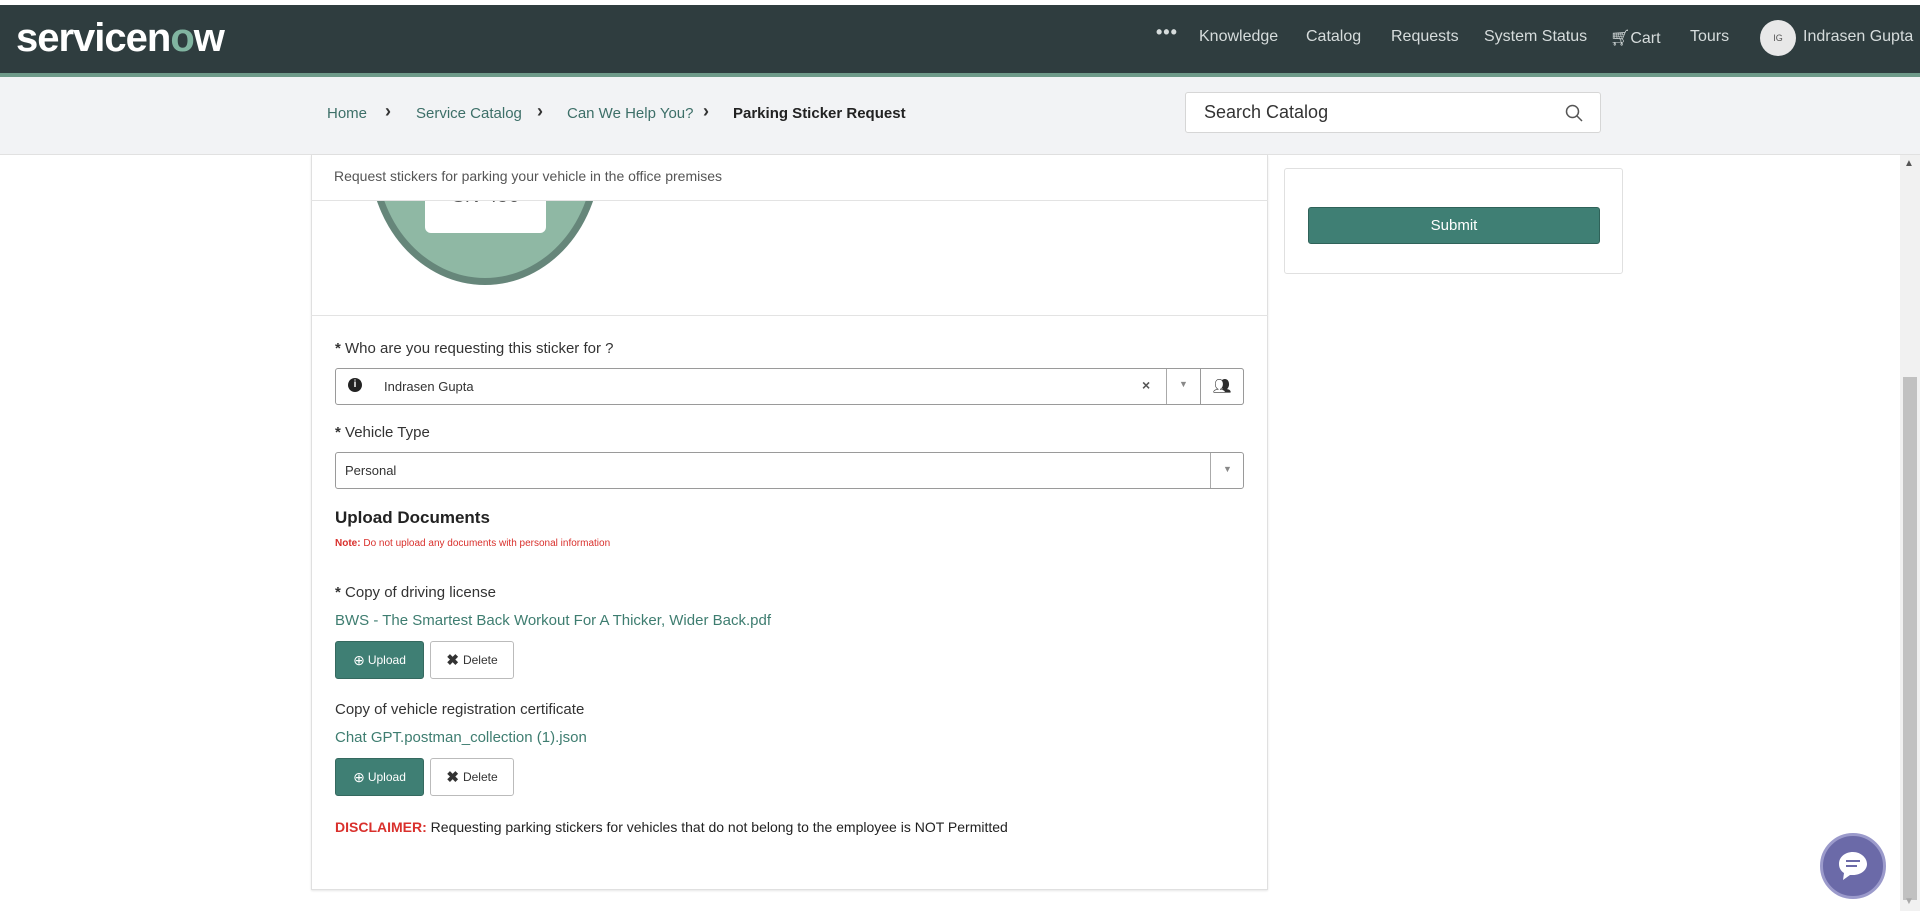 Image resolution: width=1920 pixels, height=911 pixels. I want to click on upload-documents-heading: Upload Documents, so click(412, 517).